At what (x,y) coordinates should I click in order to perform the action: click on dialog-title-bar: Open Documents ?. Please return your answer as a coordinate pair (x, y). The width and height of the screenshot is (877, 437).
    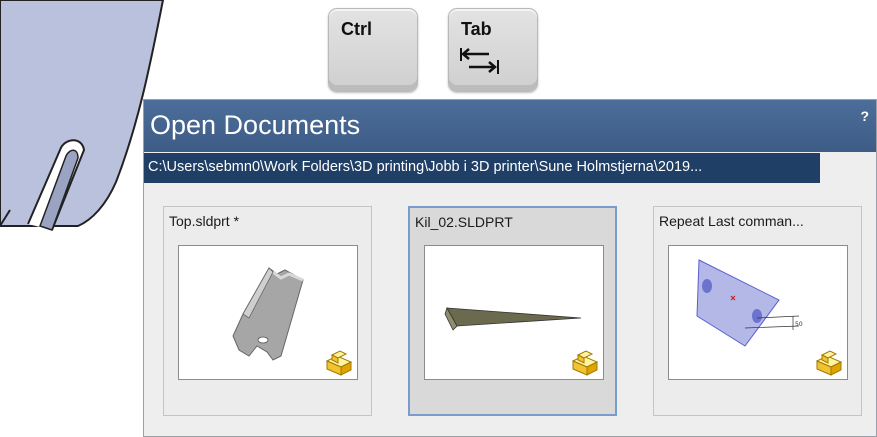
    Looking at the image, I should click on (510, 126).